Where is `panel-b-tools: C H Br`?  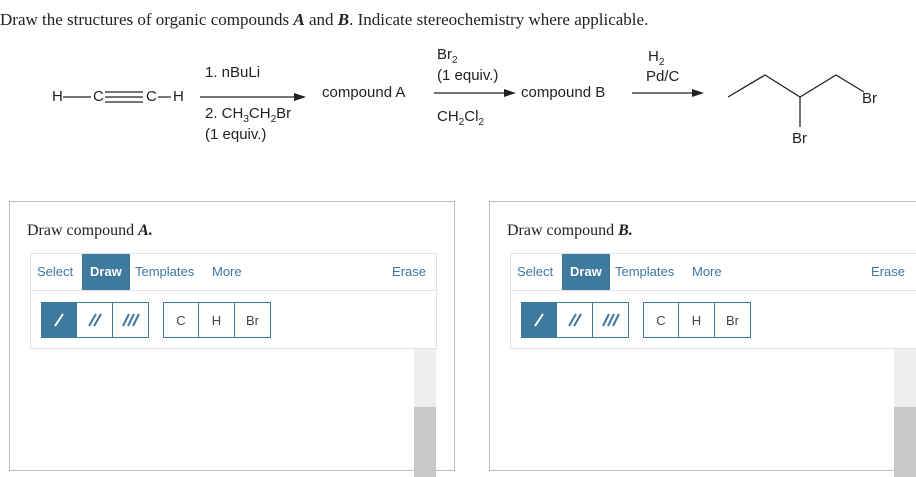 panel-b-tools: C H Br is located at coordinates (713, 320).